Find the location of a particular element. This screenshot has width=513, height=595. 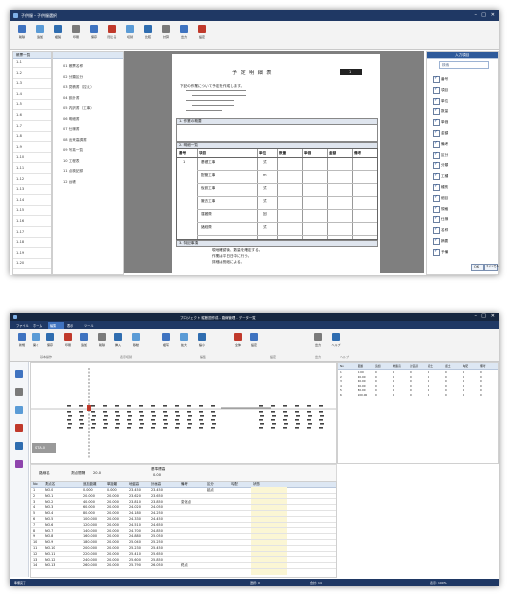

tab: ツール is located at coordinates (90, 325).